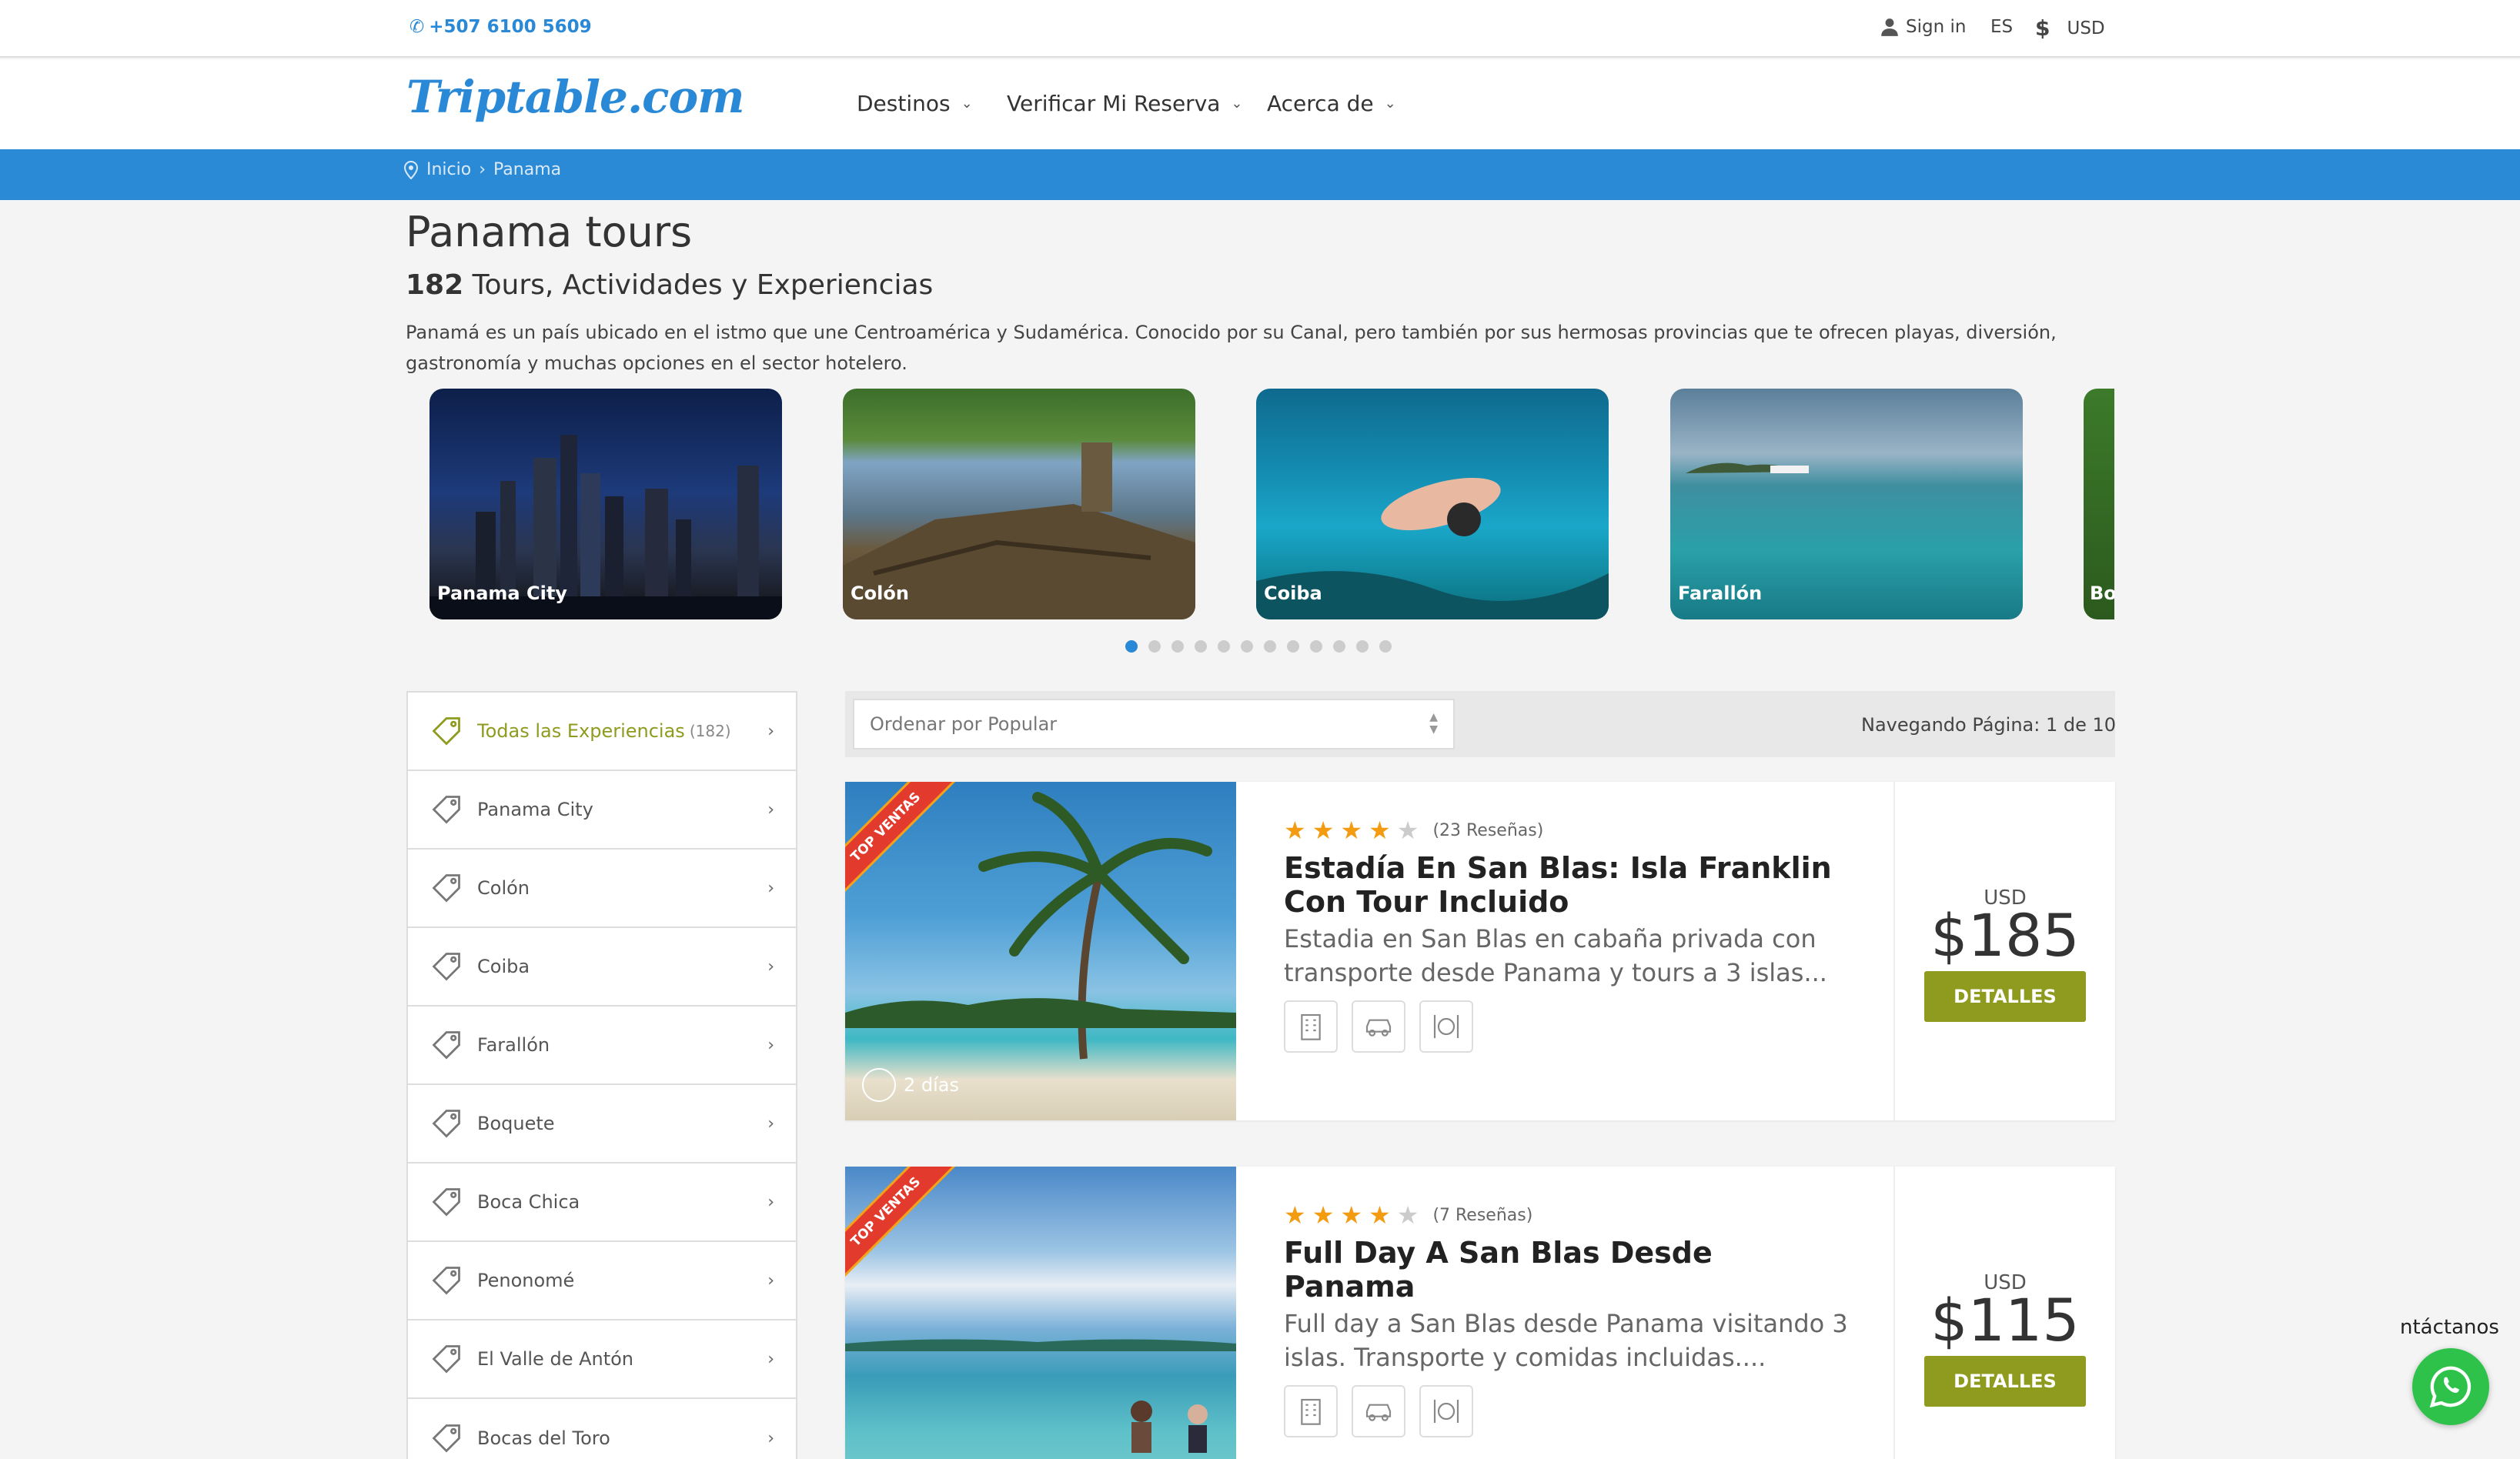 Image resolution: width=2520 pixels, height=1459 pixels. Describe the element at coordinates (602, 1281) in the screenshot. I see `sidebar-item-penonome: Penonomé ›` at that location.